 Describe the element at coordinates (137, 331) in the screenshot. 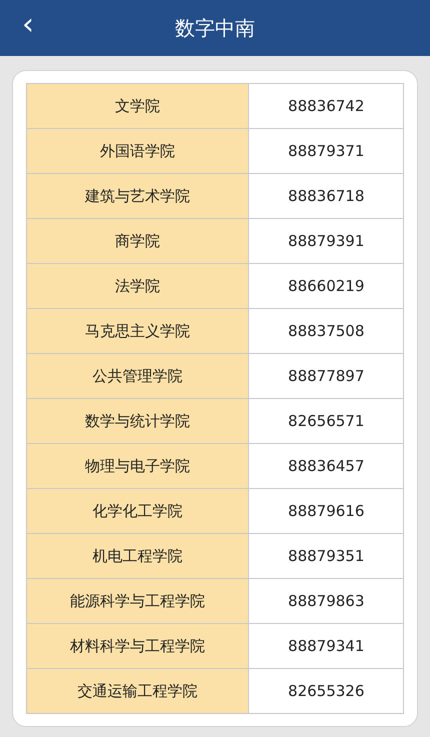

I see `department-name-cell: 马克思主义学院` at that location.